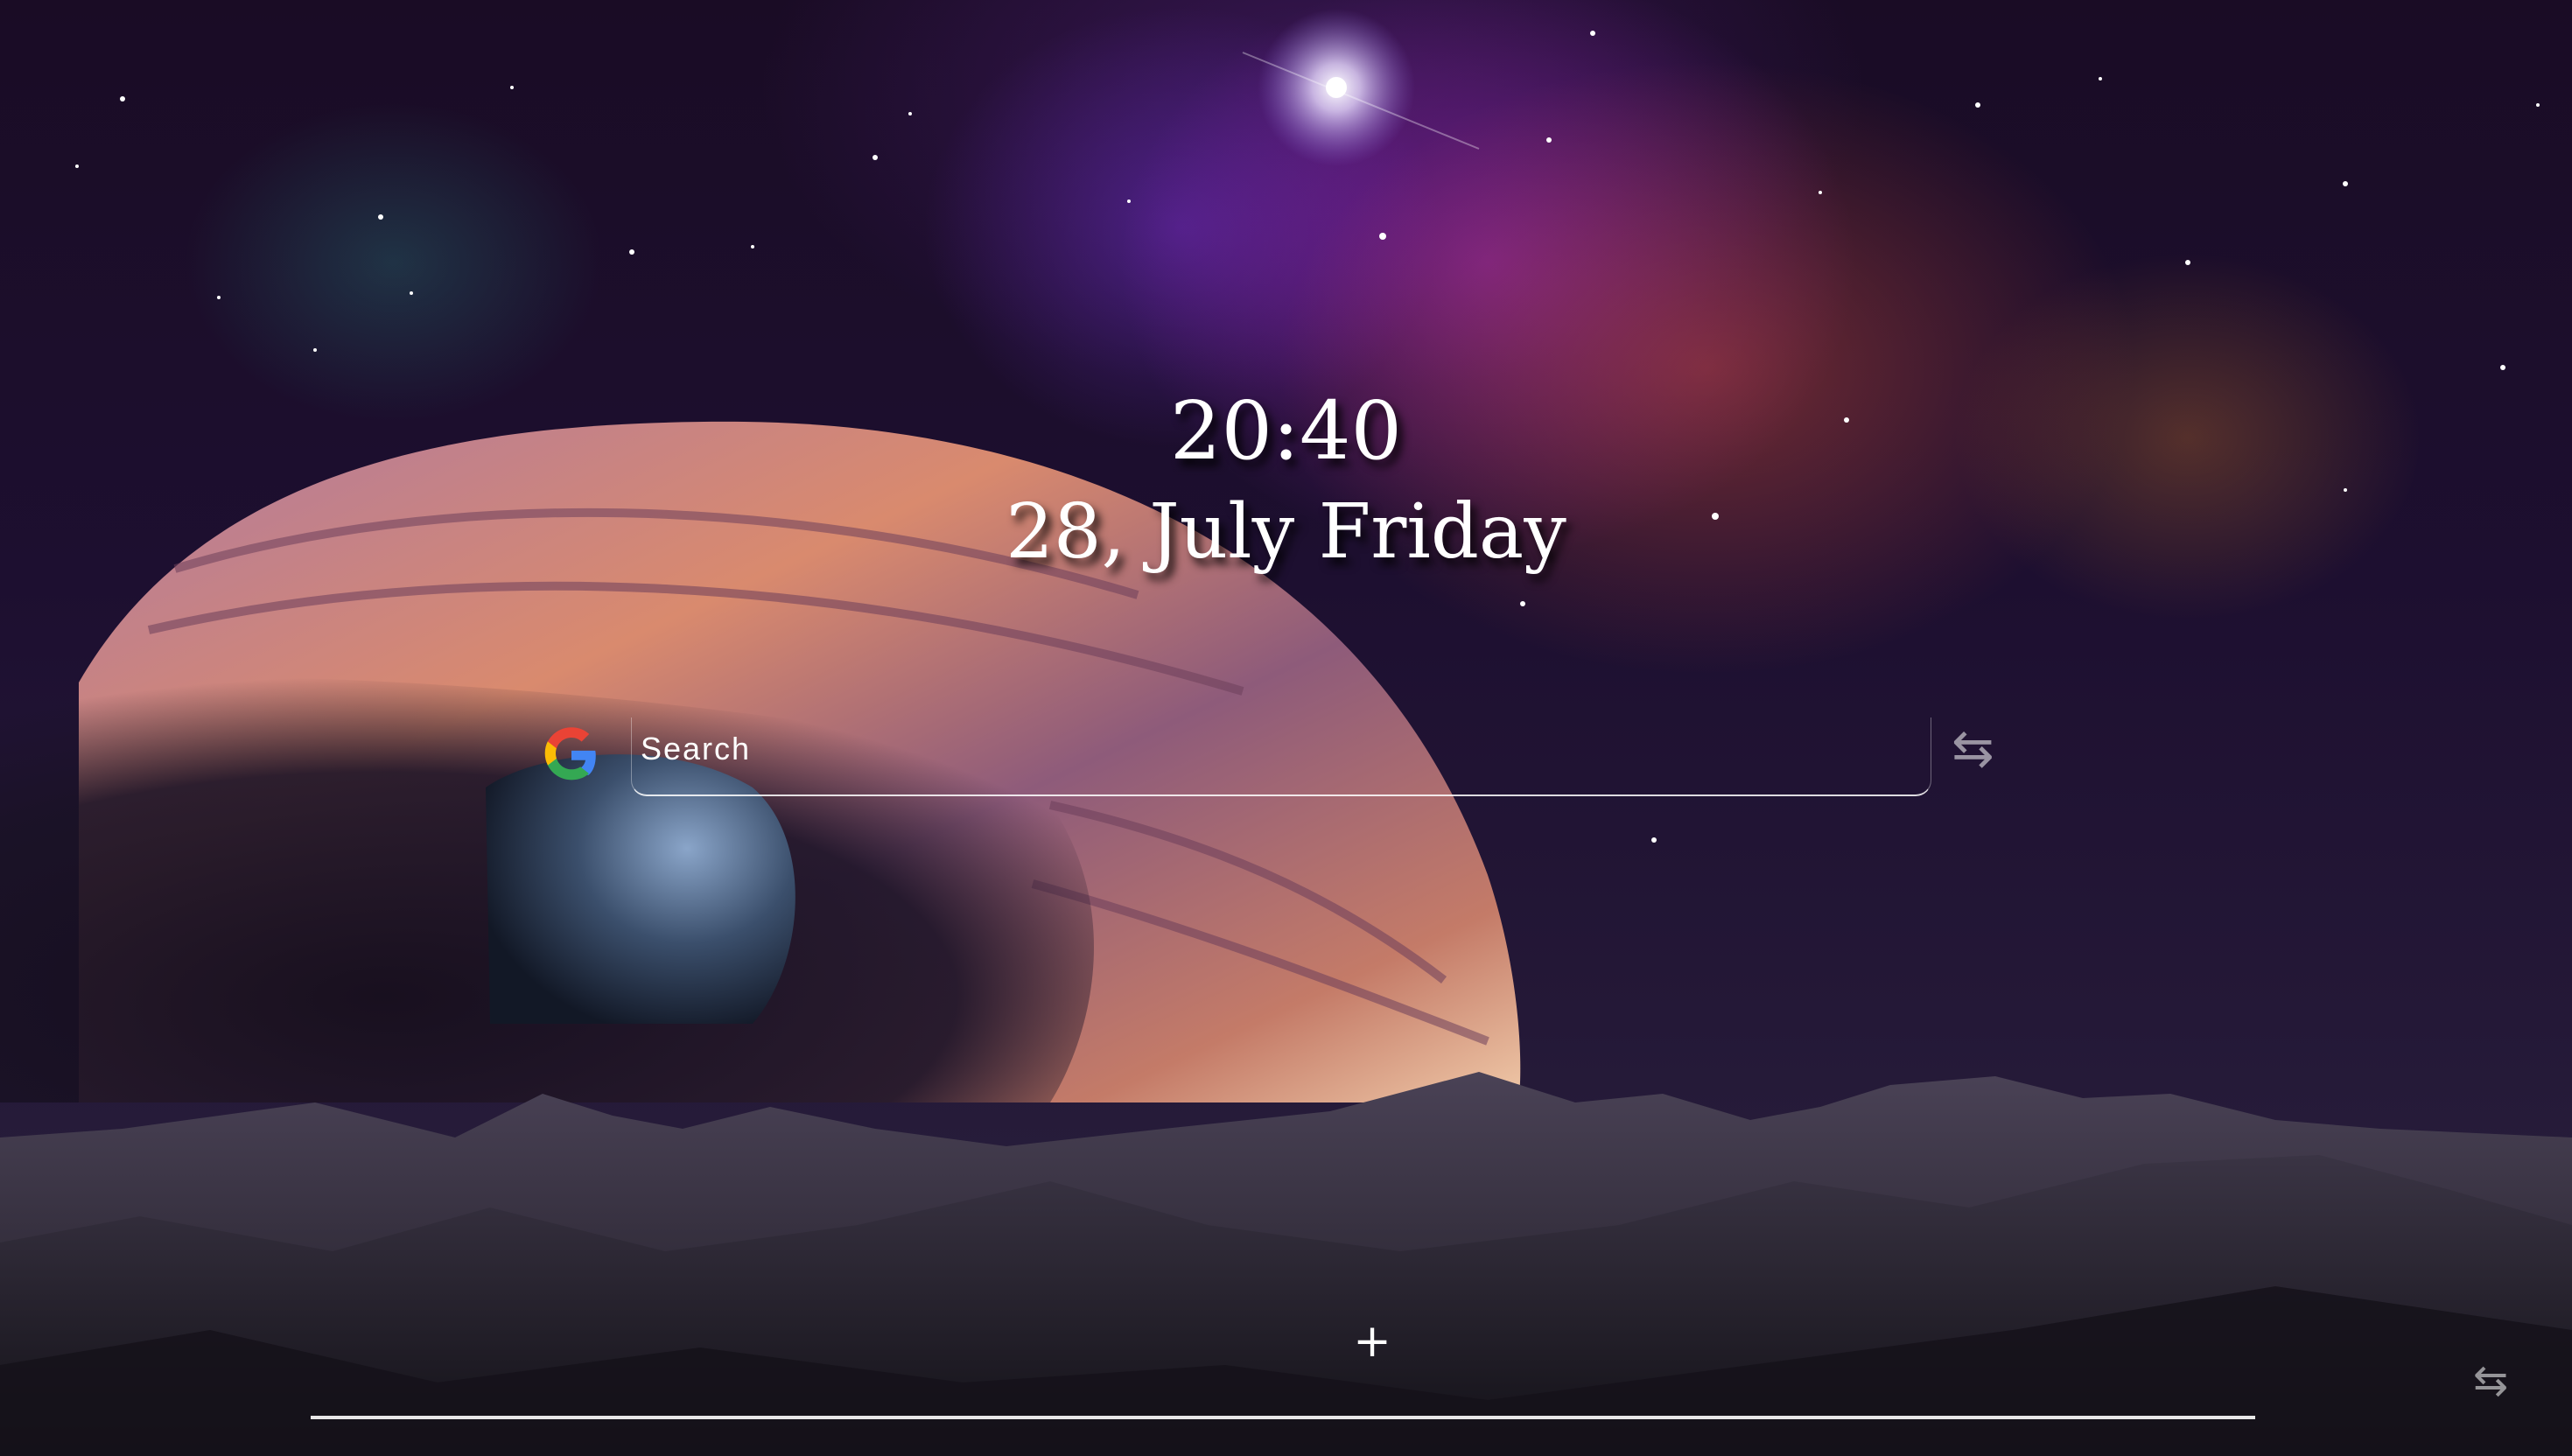 Image resolution: width=2572 pixels, height=1456 pixels. I want to click on search-input, so click(1279, 749).